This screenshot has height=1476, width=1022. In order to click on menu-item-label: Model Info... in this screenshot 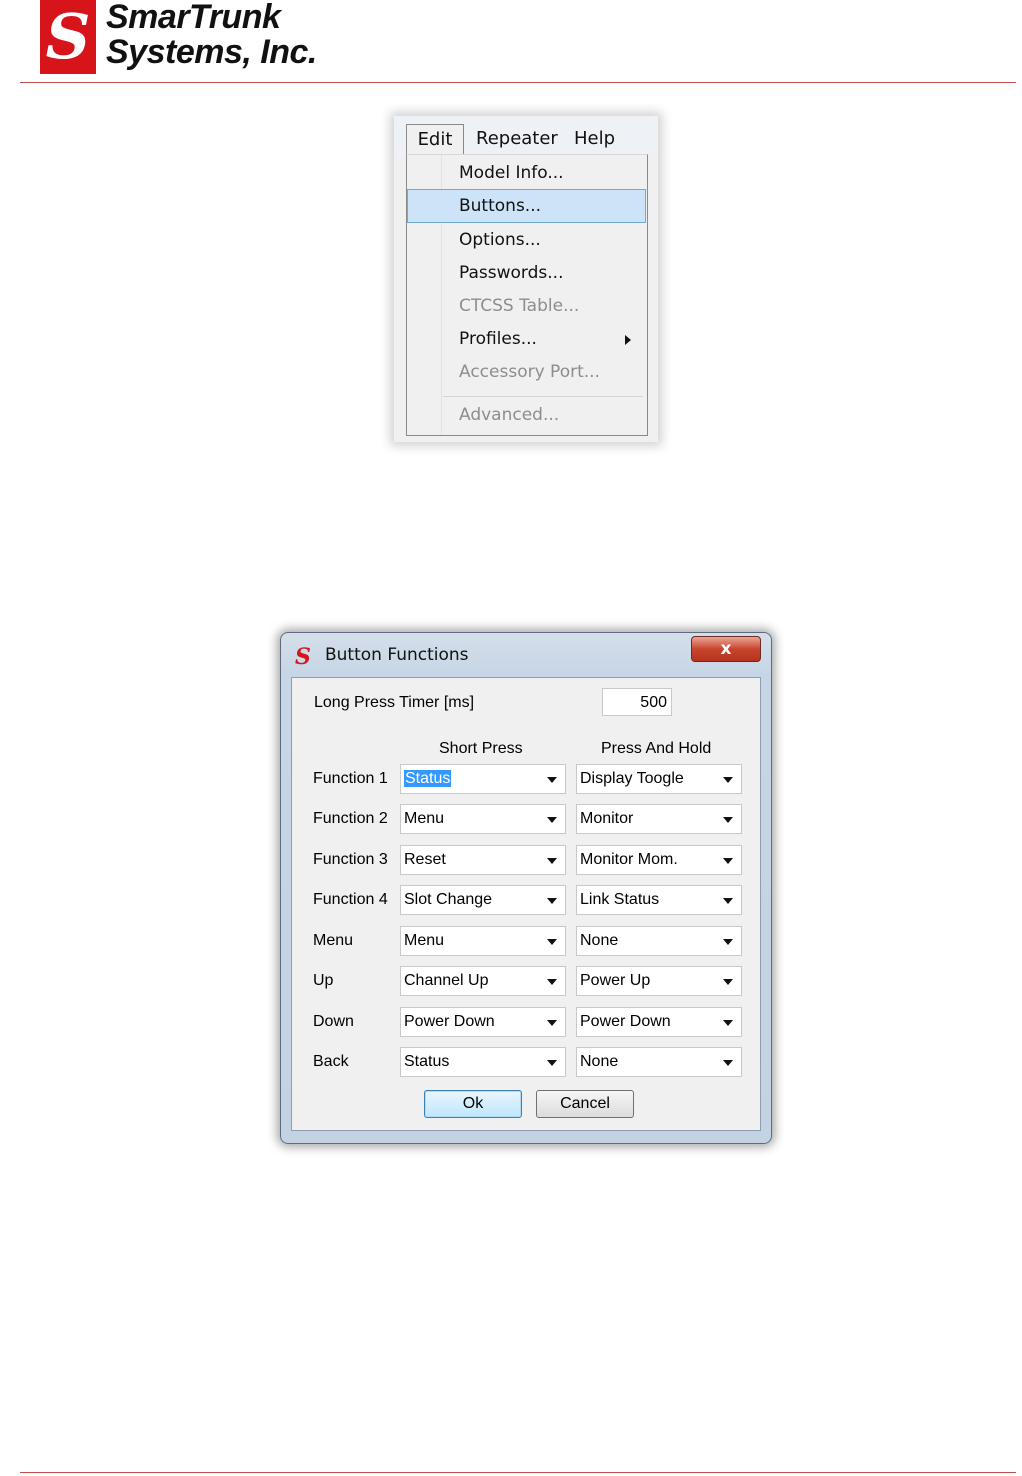, I will do `click(511, 173)`.